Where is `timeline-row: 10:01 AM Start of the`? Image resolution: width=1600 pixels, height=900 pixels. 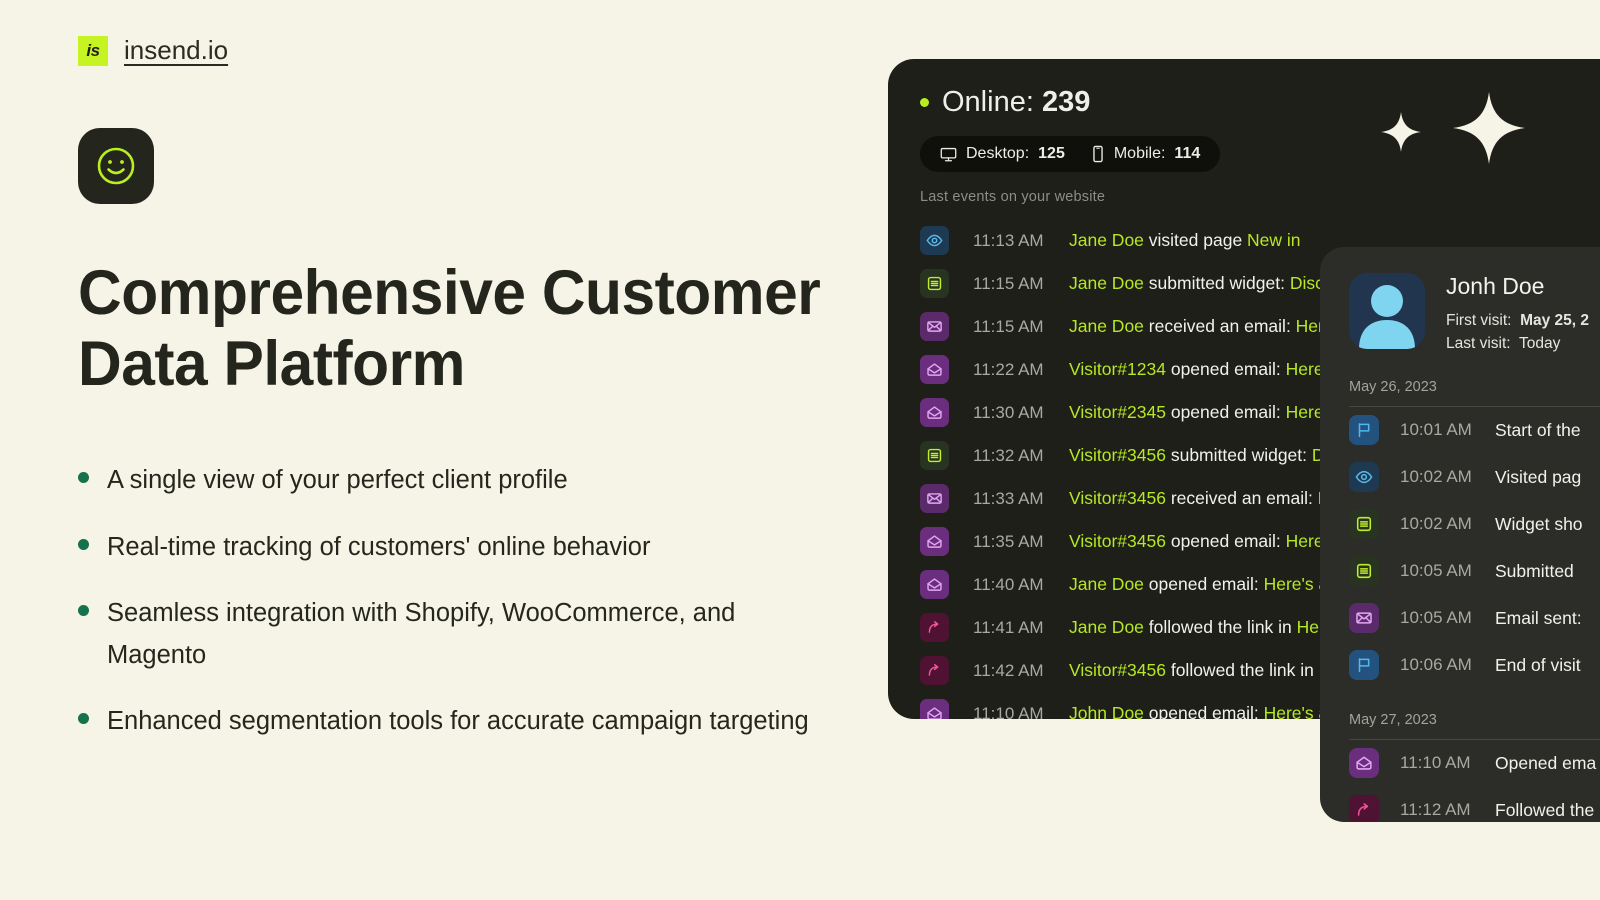
timeline-row: 10:01 AM Start of the is located at coordinates (1474, 430).